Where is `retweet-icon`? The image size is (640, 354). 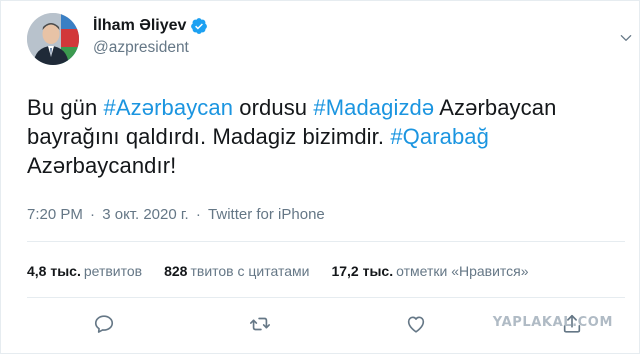
retweet-icon is located at coordinates (260, 324).